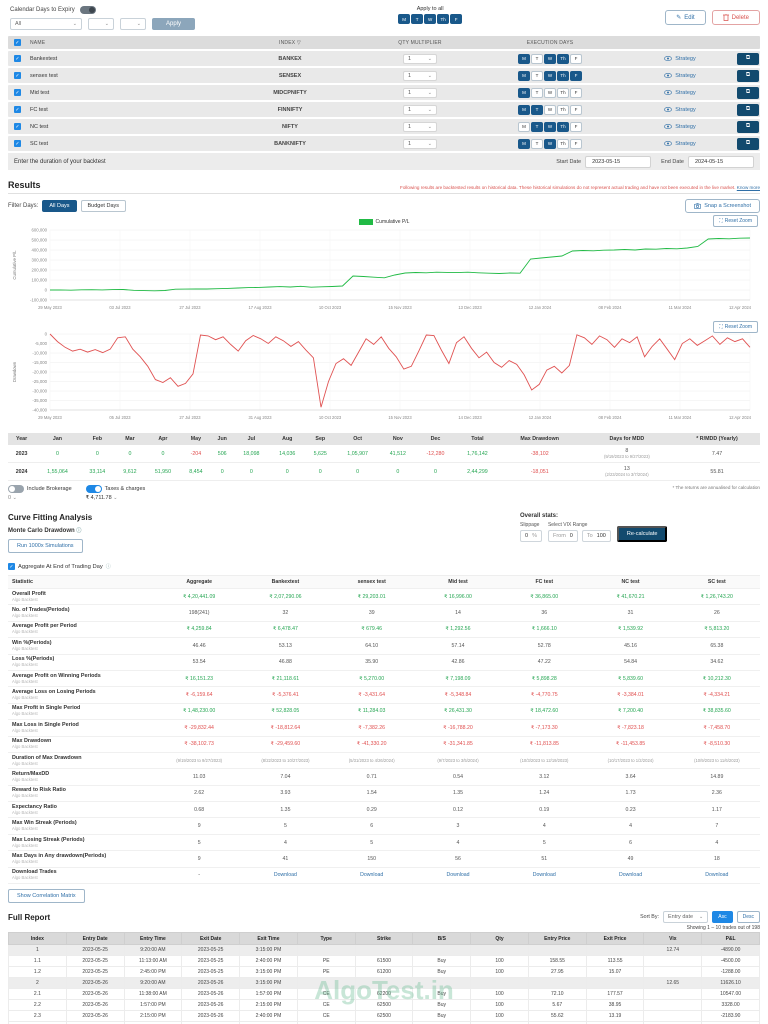 The height and width of the screenshot is (1024, 768). Describe the element at coordinates (531, 536) in the screenshot. I see `slippage-input: 0%` at that location.